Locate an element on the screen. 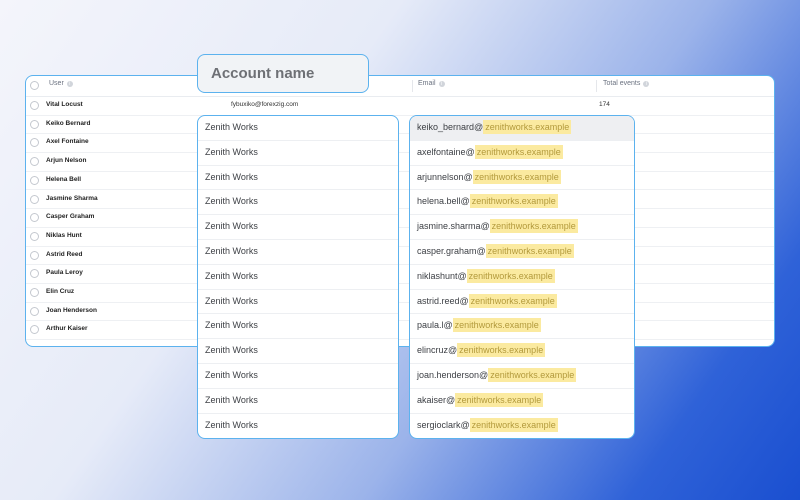 This screenshot has width=800, height=500. table-row: Arthur Kaiser is located at coordinates (400, 330).